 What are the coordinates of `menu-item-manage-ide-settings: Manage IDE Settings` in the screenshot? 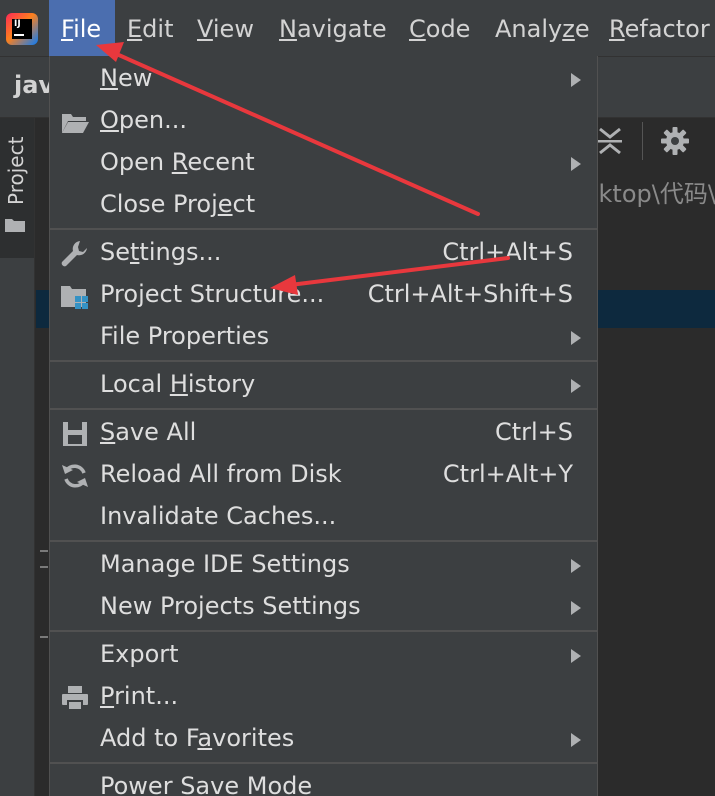 It's located at (323, 566).